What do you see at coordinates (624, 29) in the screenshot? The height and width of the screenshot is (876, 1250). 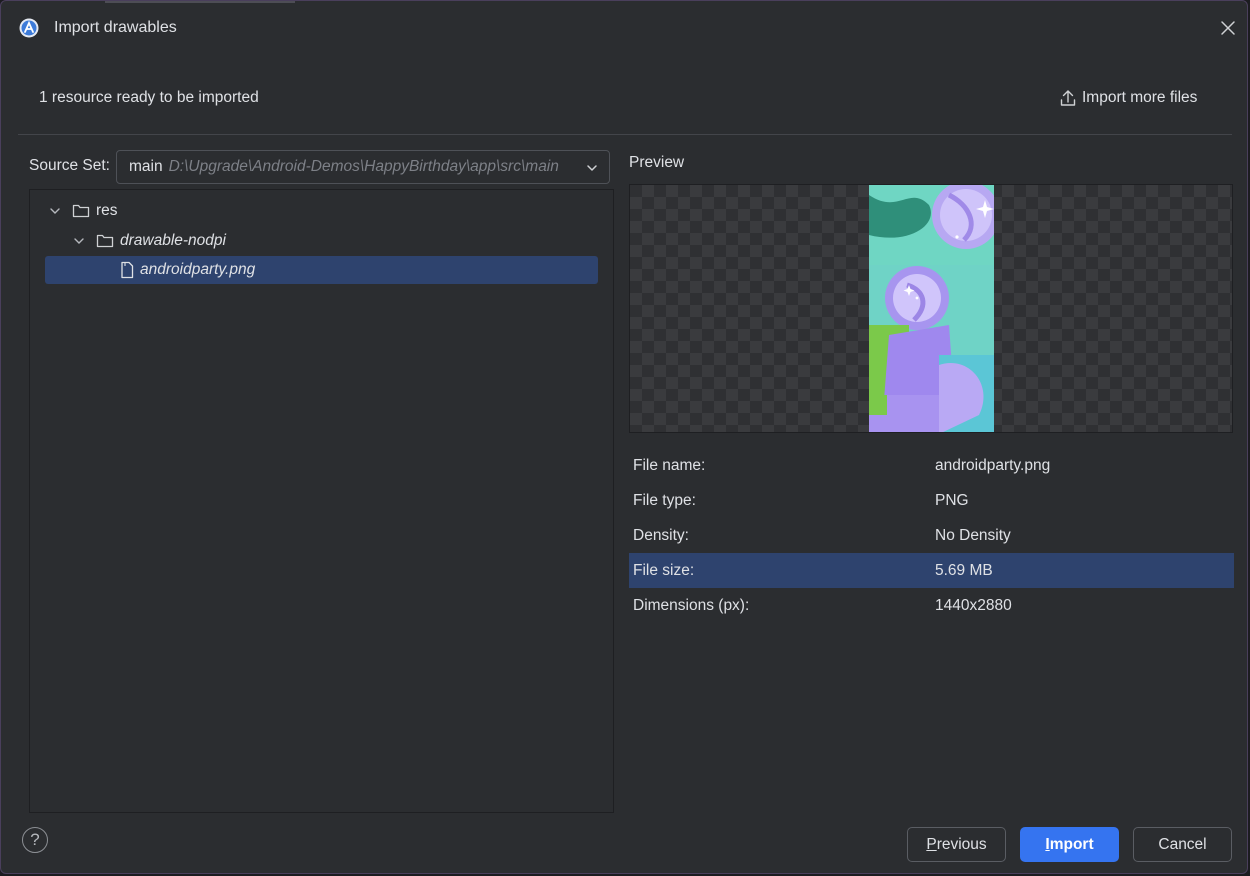 I see `title-bar: Import drawables` at bounding box center [624, 29].